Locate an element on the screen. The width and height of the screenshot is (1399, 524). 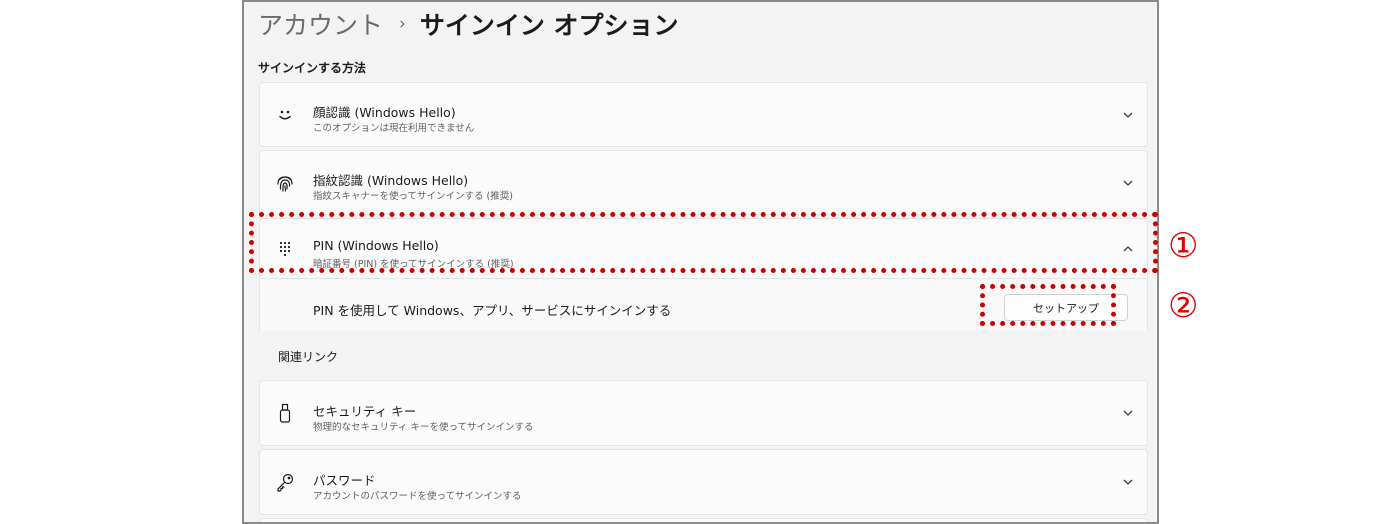
option-subtitle: このオプションは現在利用できません is located at coordinates (394, 128).